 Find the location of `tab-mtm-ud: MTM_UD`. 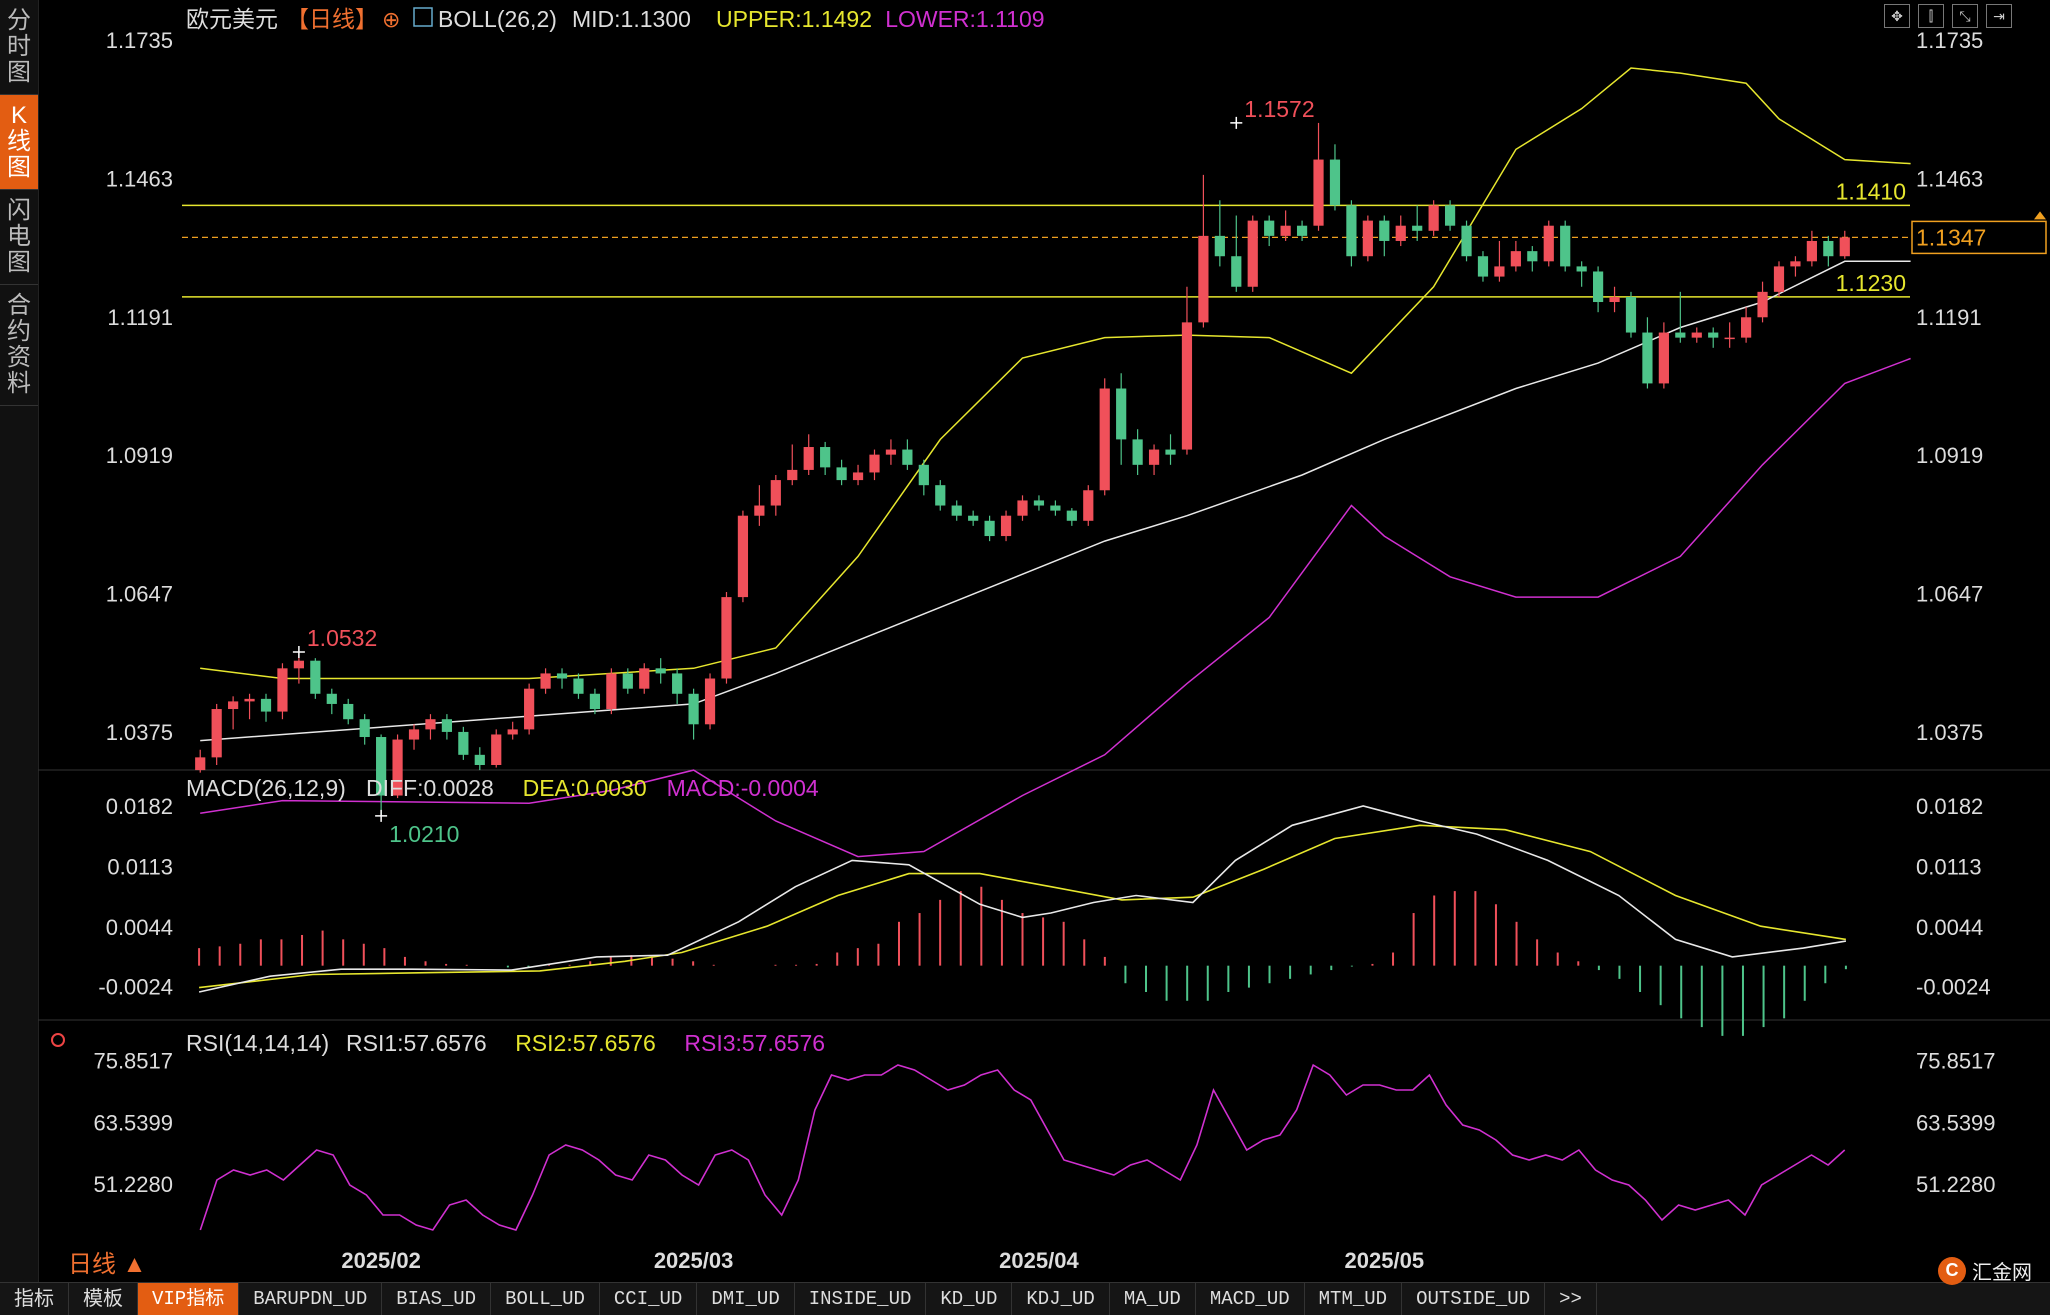

tab-mtm-ud: MTM_UD is located at coordinates (1354, 1299).